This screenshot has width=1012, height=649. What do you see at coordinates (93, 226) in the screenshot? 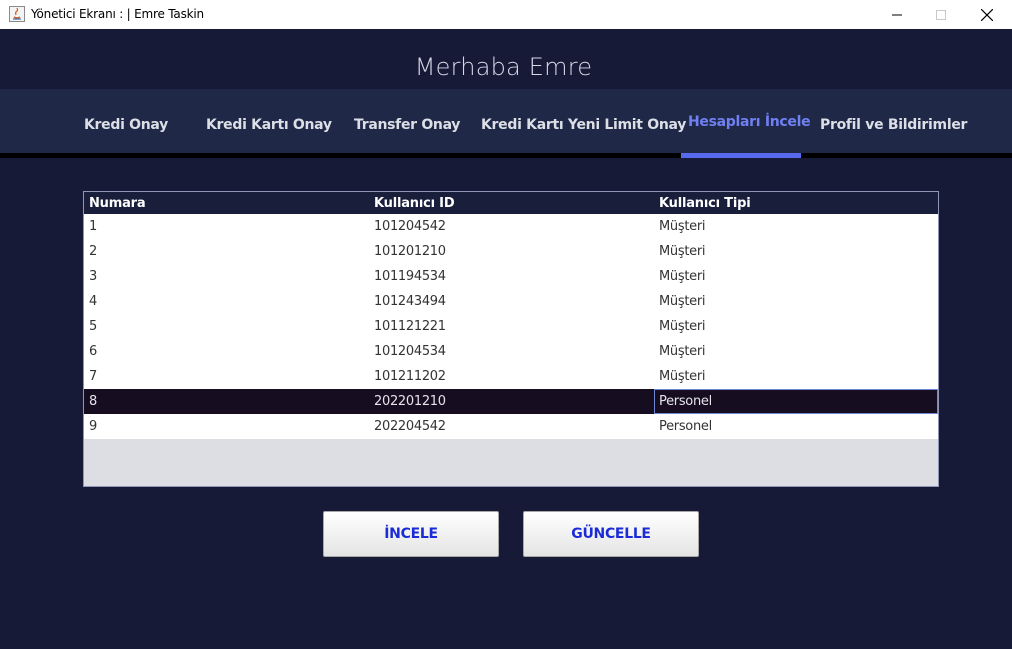
I see `cell-numara: 1` at bounding box center [93, 226].